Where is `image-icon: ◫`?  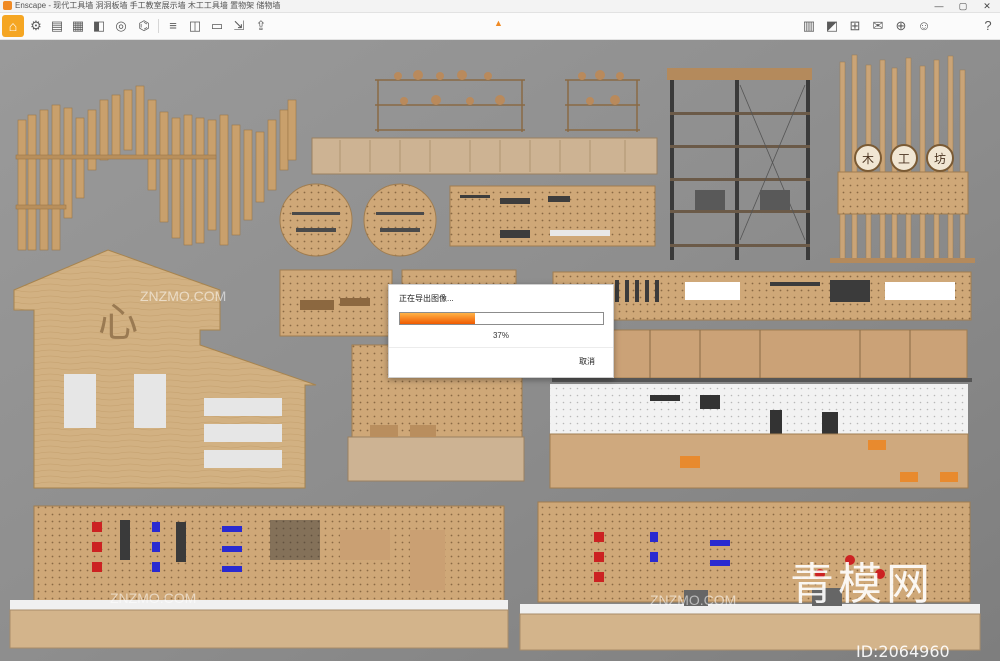
image-icon: ◫ is located at coordinates (195, 26).